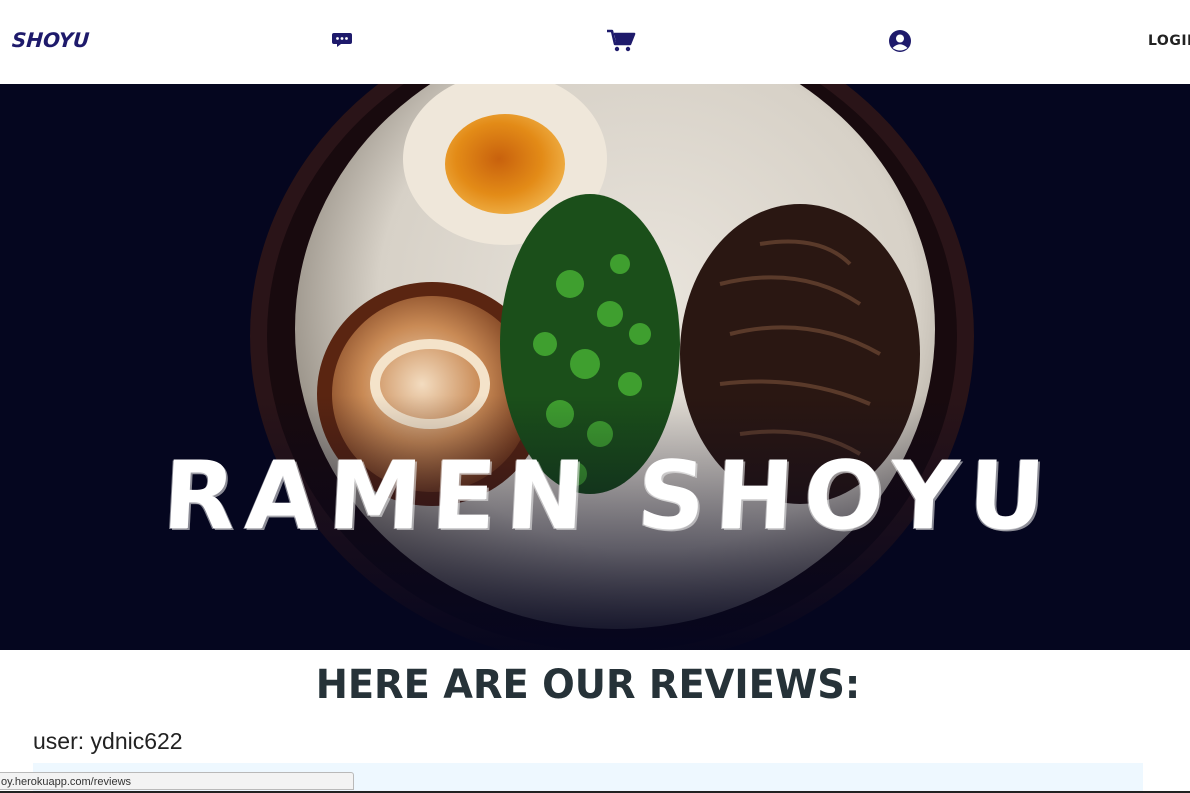  I want to click on reviews-heading: HERE ARE OUR REVIEWS:, so click(588, 685).